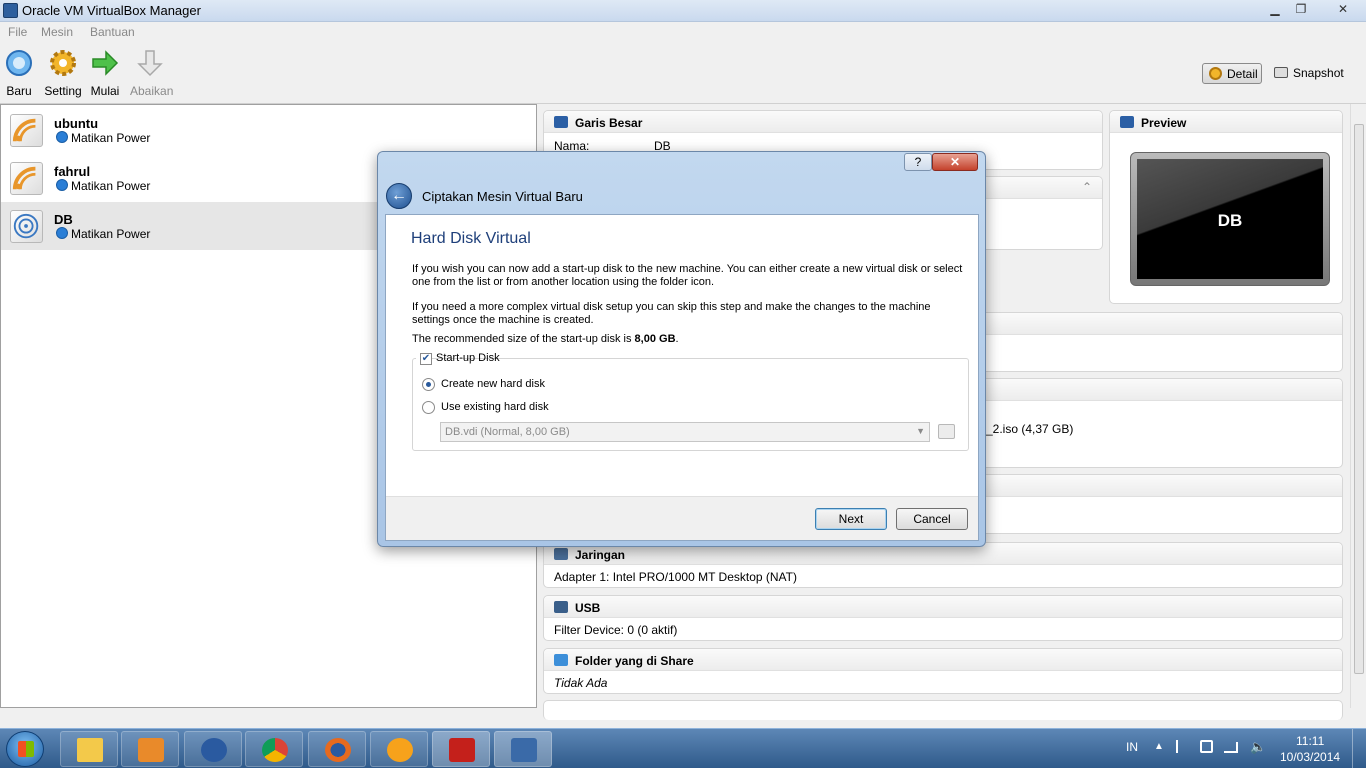  I want to click on wizard-heading: Hard Disk Virtual, so click(471, 238).